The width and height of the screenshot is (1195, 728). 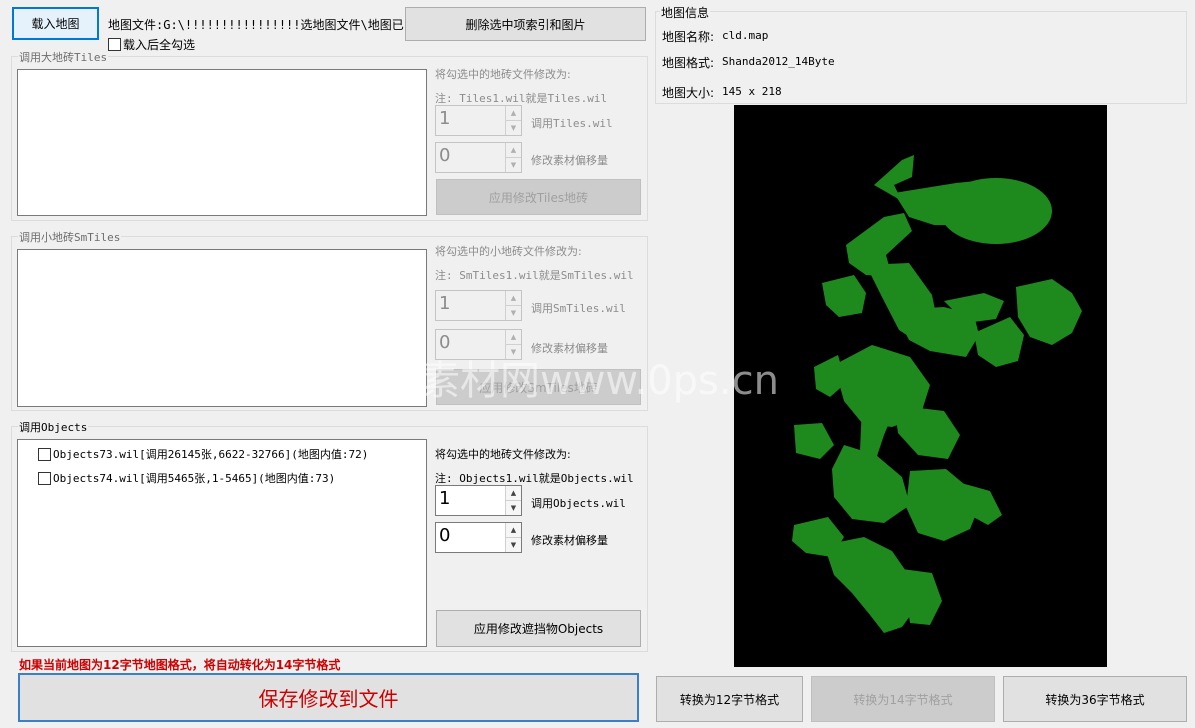 What do you see at coordinates (222, 142) in the screenshot?
I see `tiles-listbox` at bounding box center [222, 142].